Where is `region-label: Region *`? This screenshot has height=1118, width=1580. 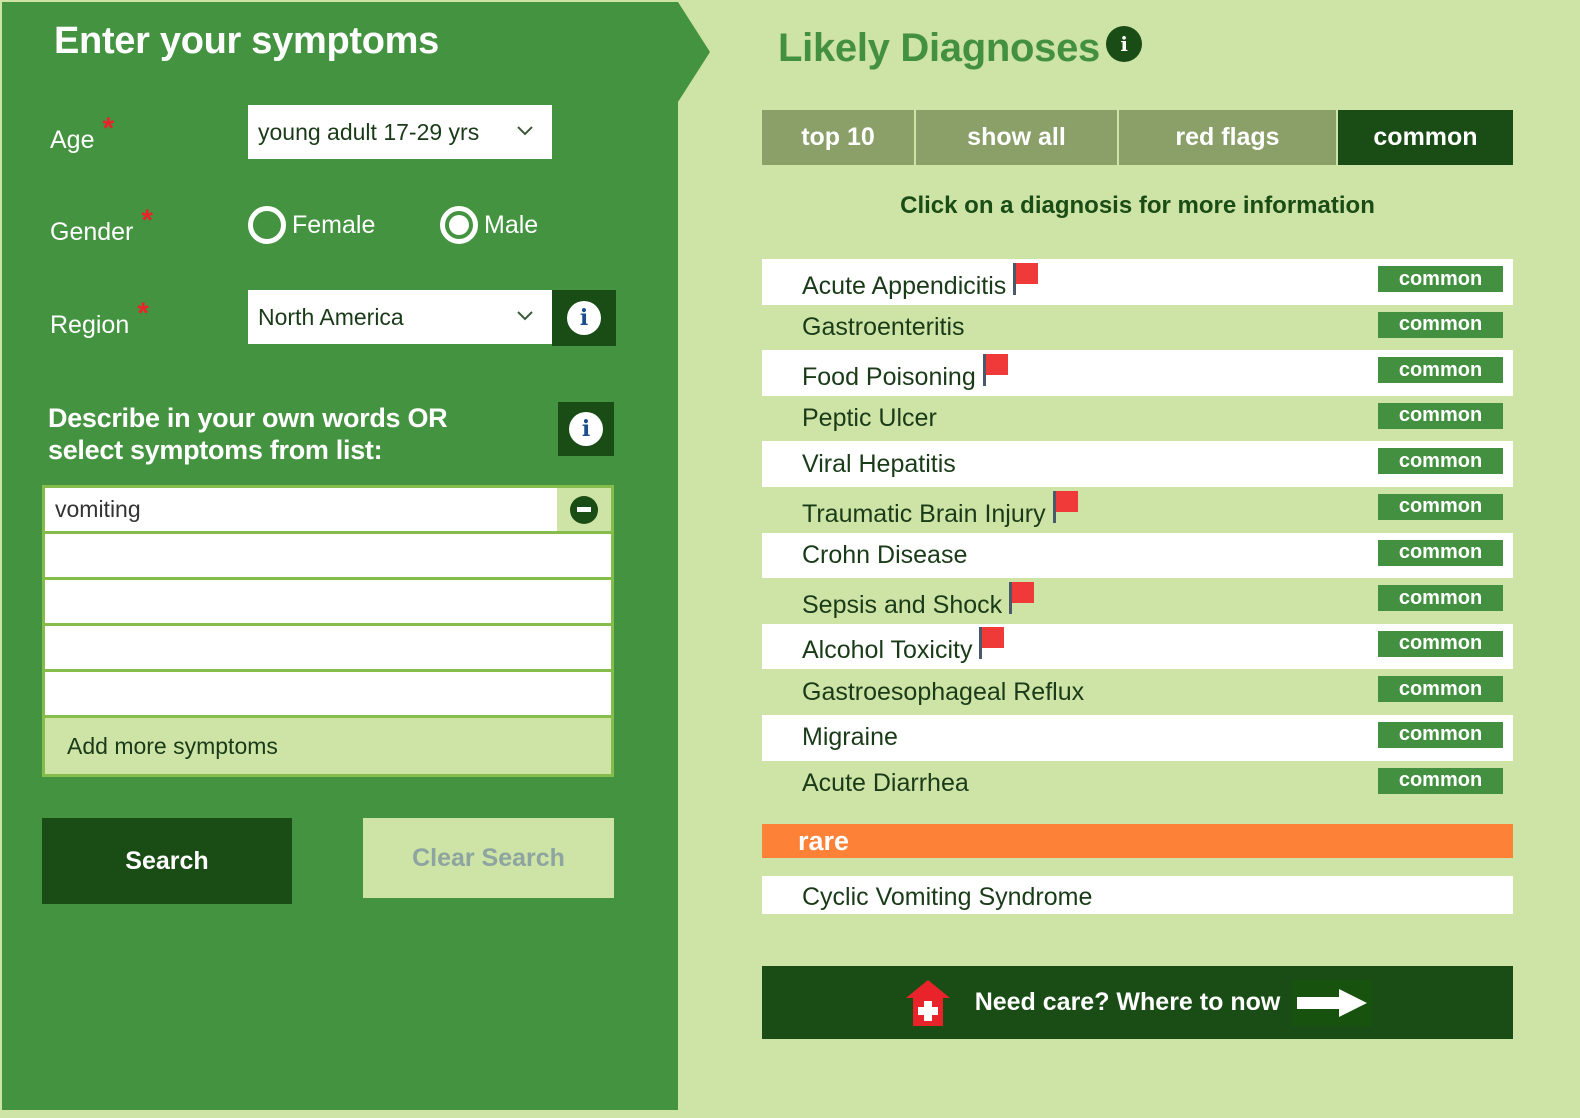
region-label: Region * is located at coordinates (99, 319).